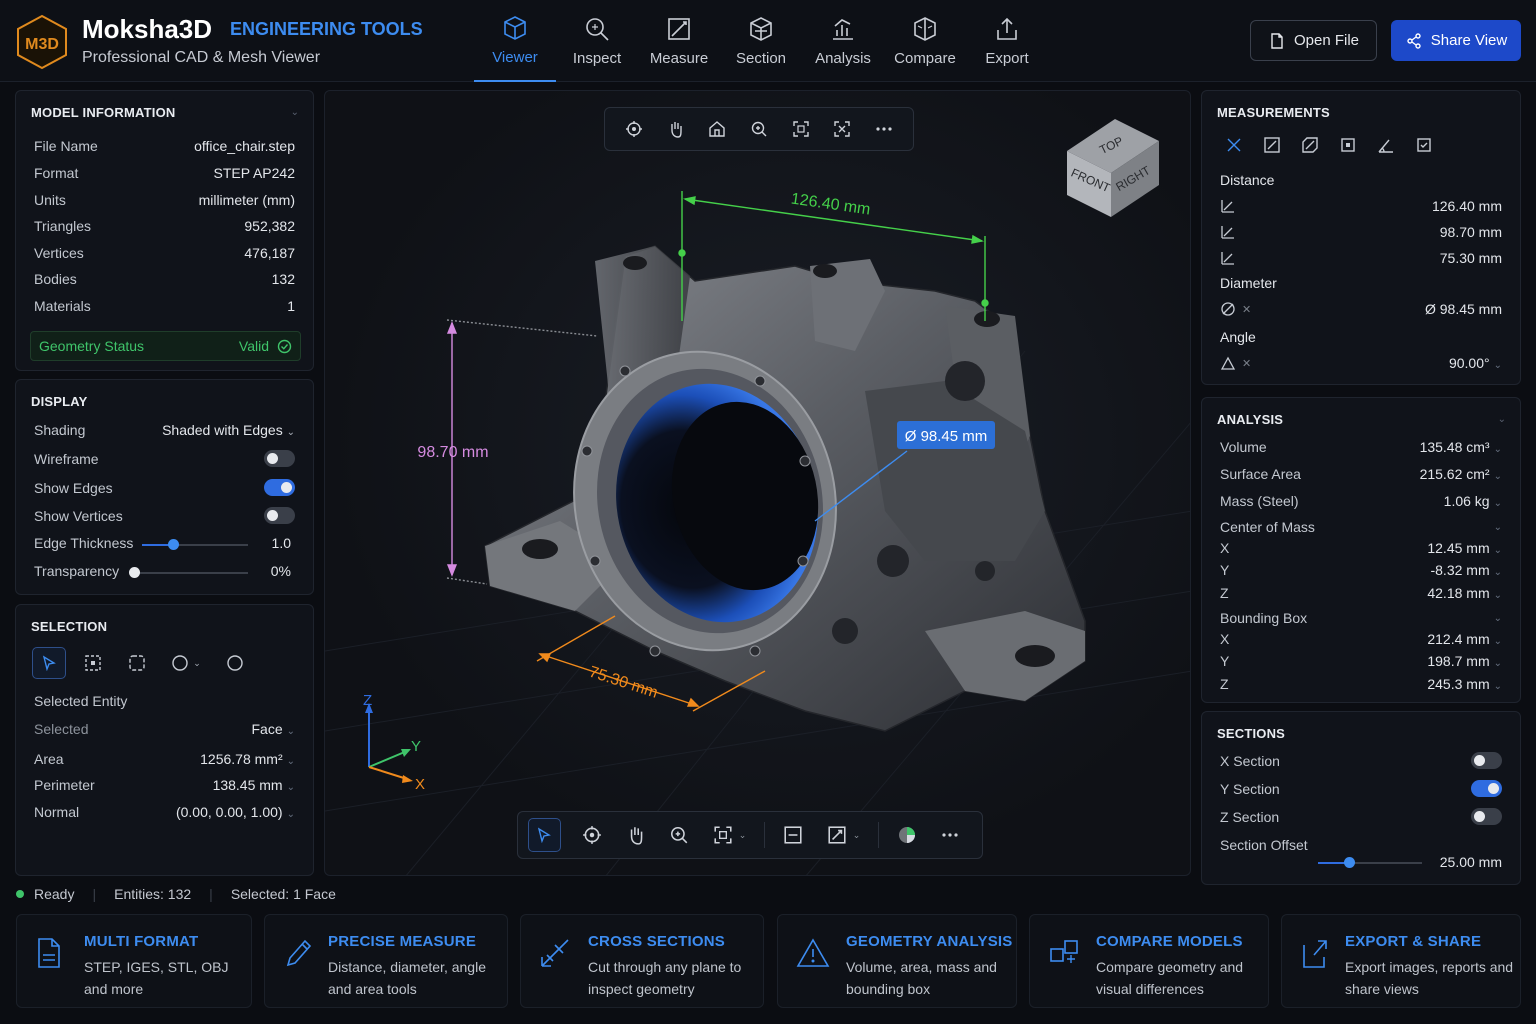  What do you see at coordinates (1234, 145) in the screenshot?
I see `measure-distance-button` at bounding box center [1234, 145].